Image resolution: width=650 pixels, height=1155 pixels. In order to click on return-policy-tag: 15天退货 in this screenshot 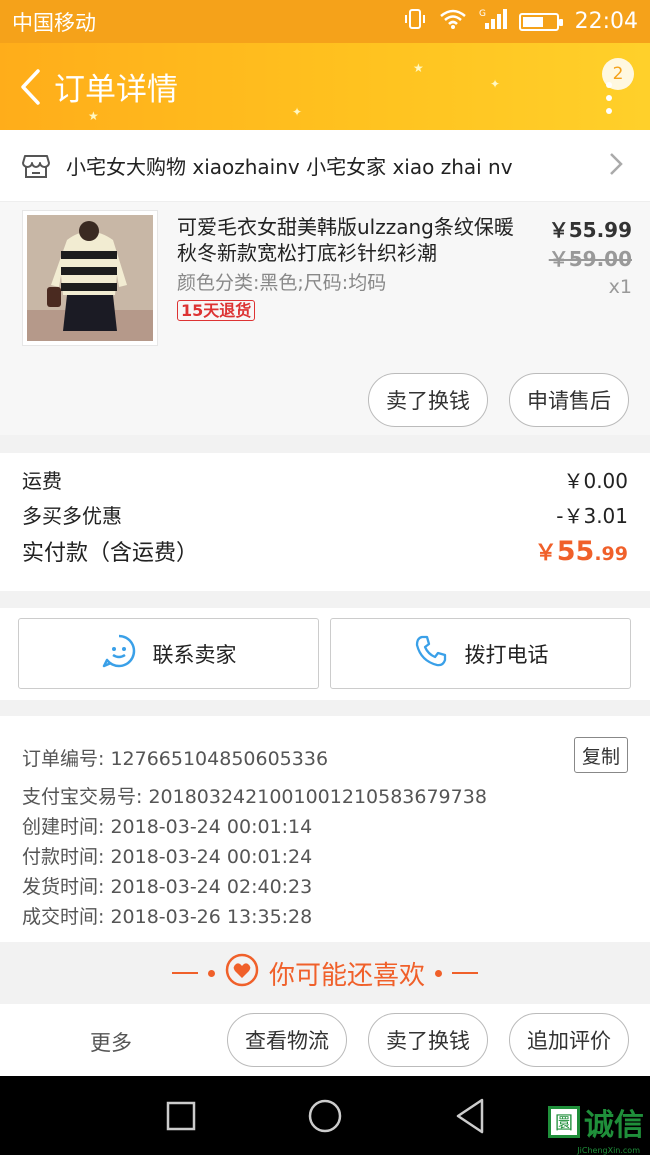, I will do `click(216, 310)`.